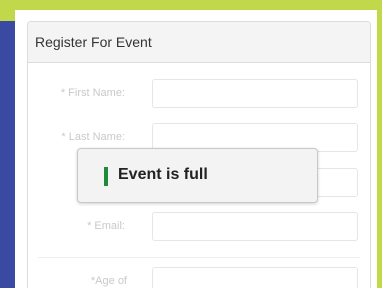 The image size is (382, 288). Describe the element at coordinates (255, 277) in the screenshot. I see `age-input` at that location.